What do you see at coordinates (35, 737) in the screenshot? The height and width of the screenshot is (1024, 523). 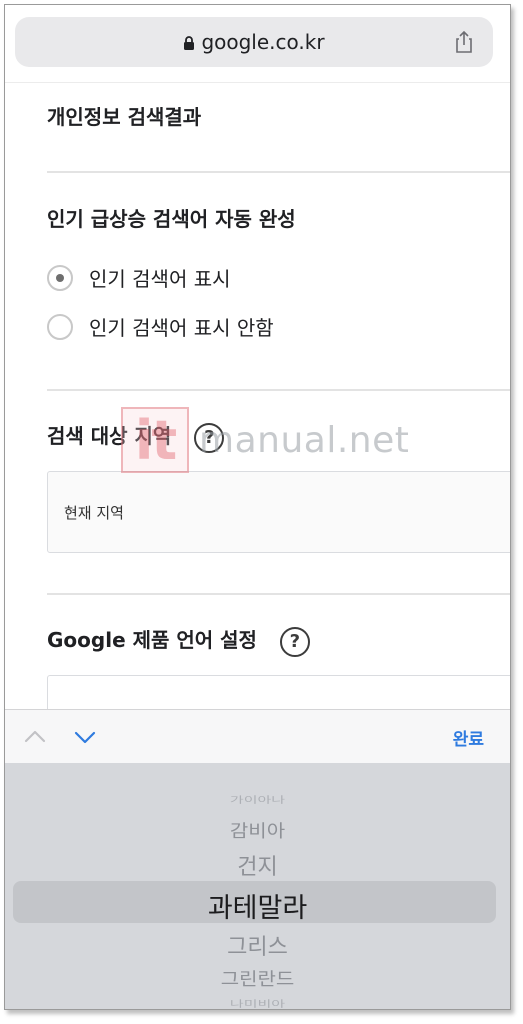 I see `chevron-up-icon` at bounding box center [35, 737].